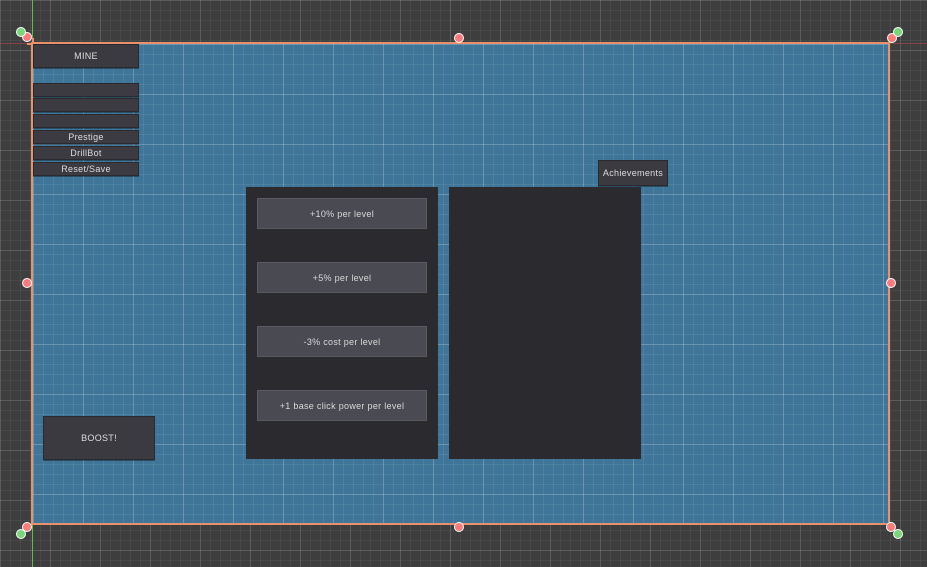 The height and width of the screenshot is (567, 927). I want to click on upgrade-button-2: +5% per level, so click(342, 277).